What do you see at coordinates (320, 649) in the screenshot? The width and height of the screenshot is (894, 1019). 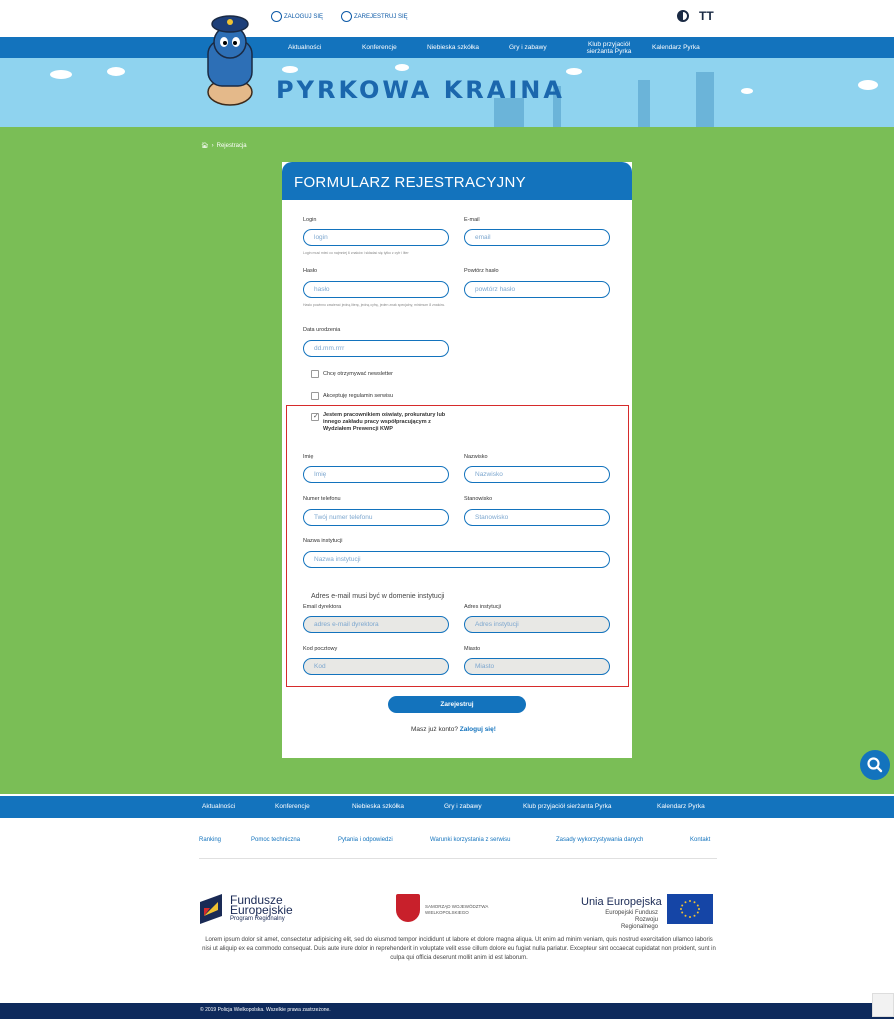 I see `postal-code-label: Kod pocztowy` at bounding box center [320, 649].